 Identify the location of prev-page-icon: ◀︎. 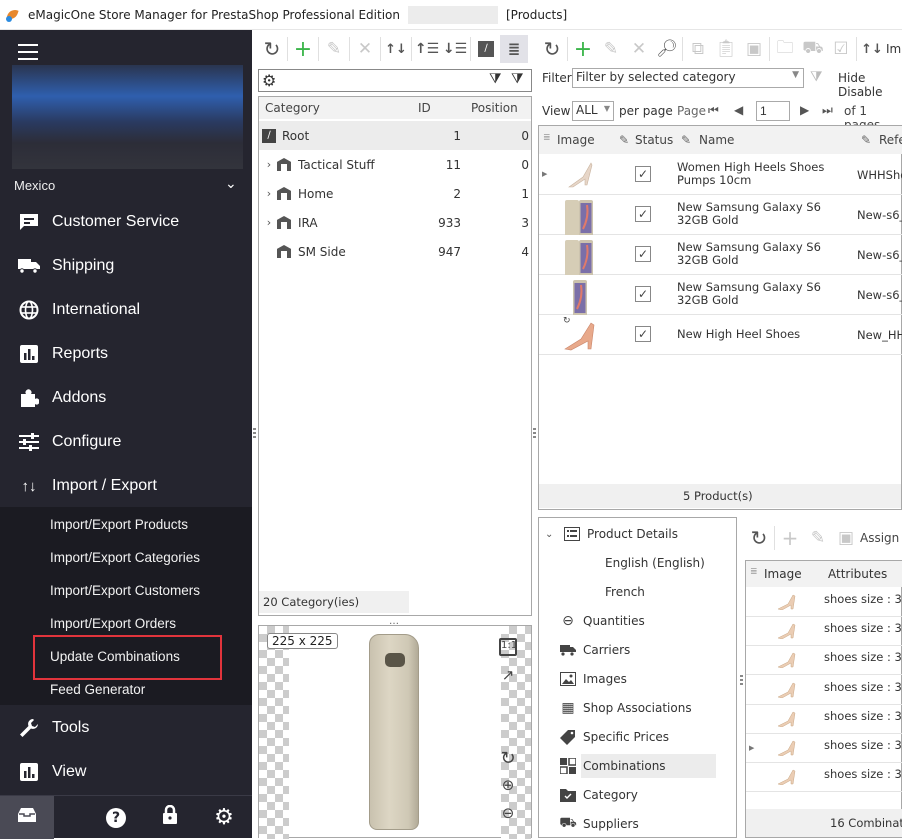
(738, 110).